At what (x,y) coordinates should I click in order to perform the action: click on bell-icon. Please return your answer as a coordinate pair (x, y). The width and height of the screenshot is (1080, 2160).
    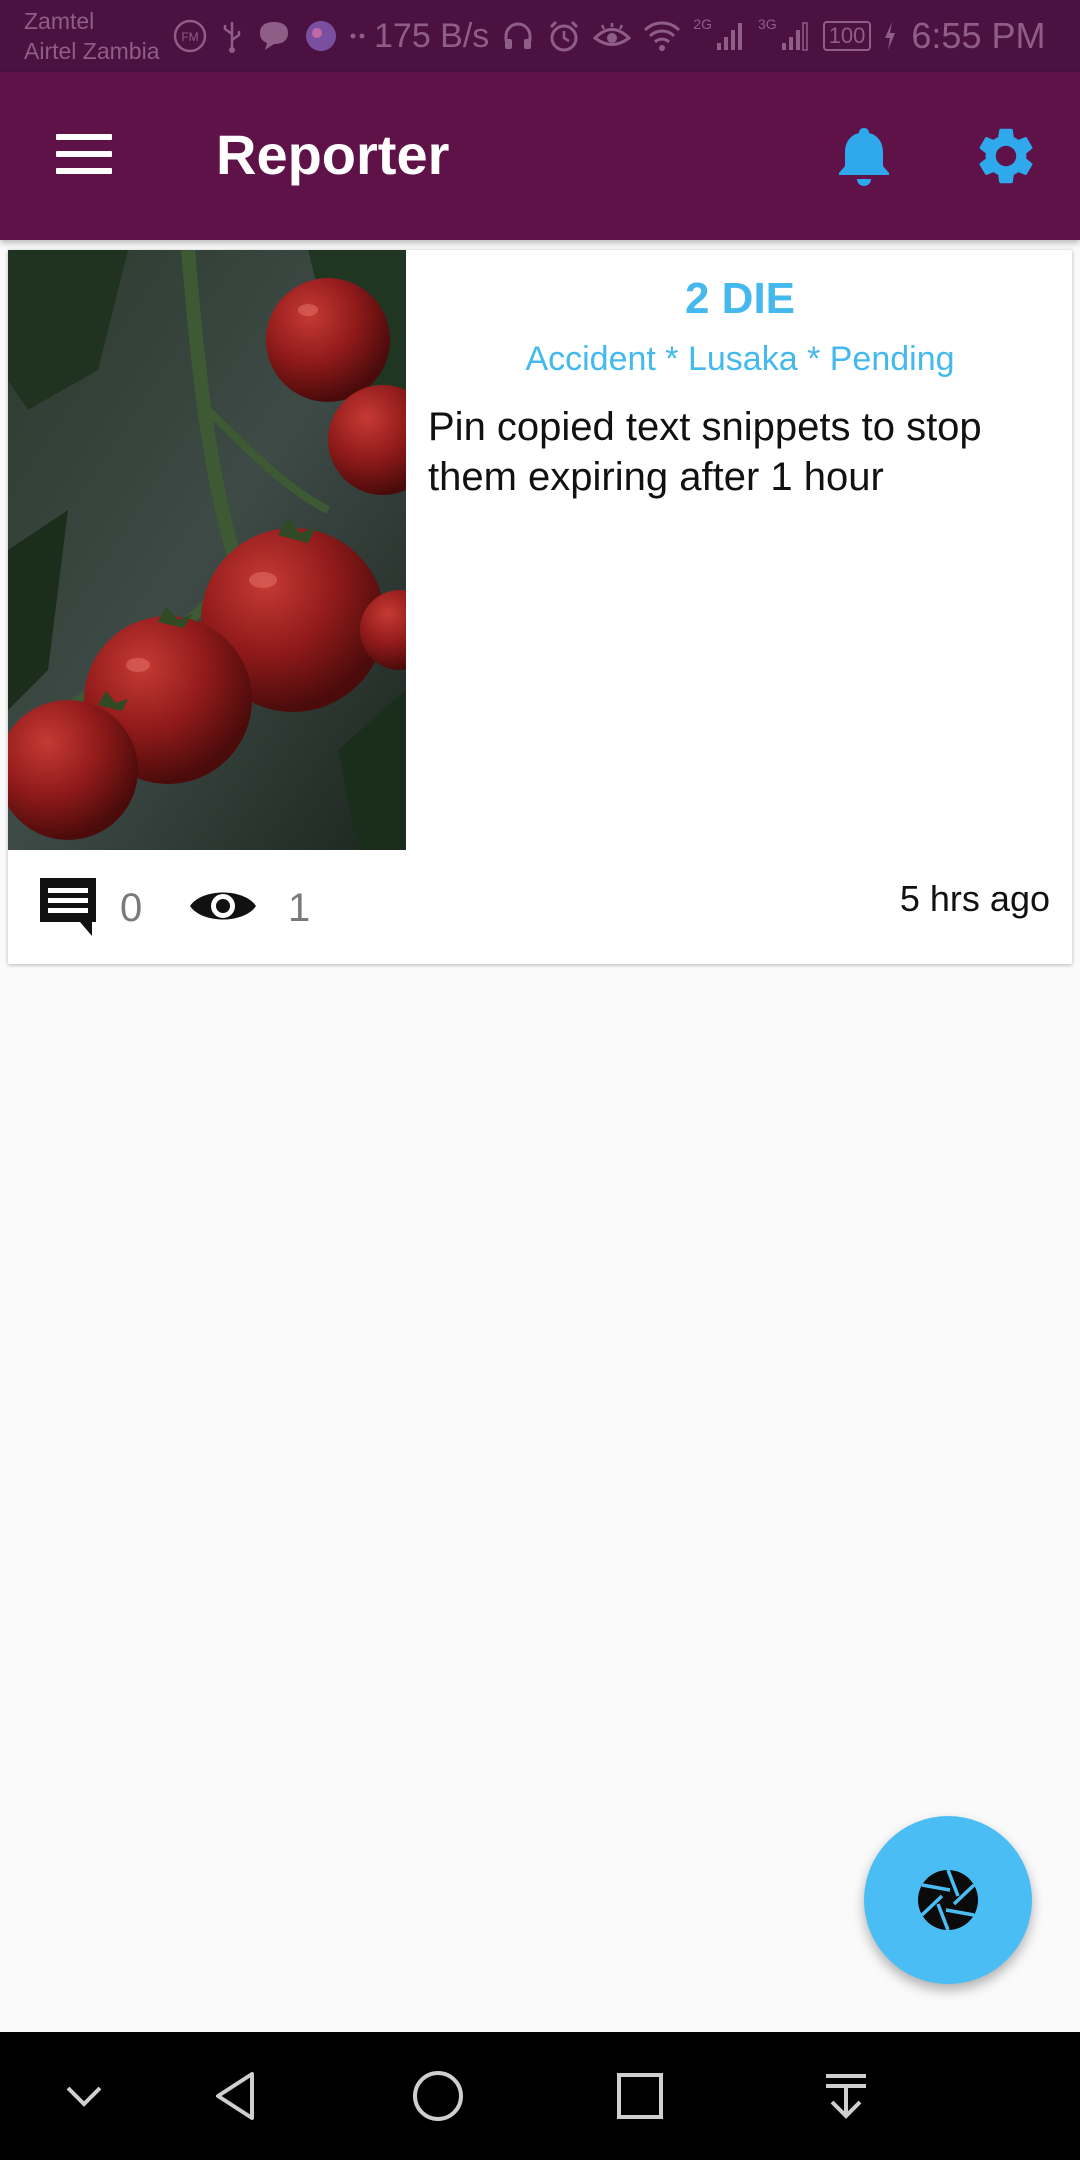
    Looking at the image, I should click on (864, 157).